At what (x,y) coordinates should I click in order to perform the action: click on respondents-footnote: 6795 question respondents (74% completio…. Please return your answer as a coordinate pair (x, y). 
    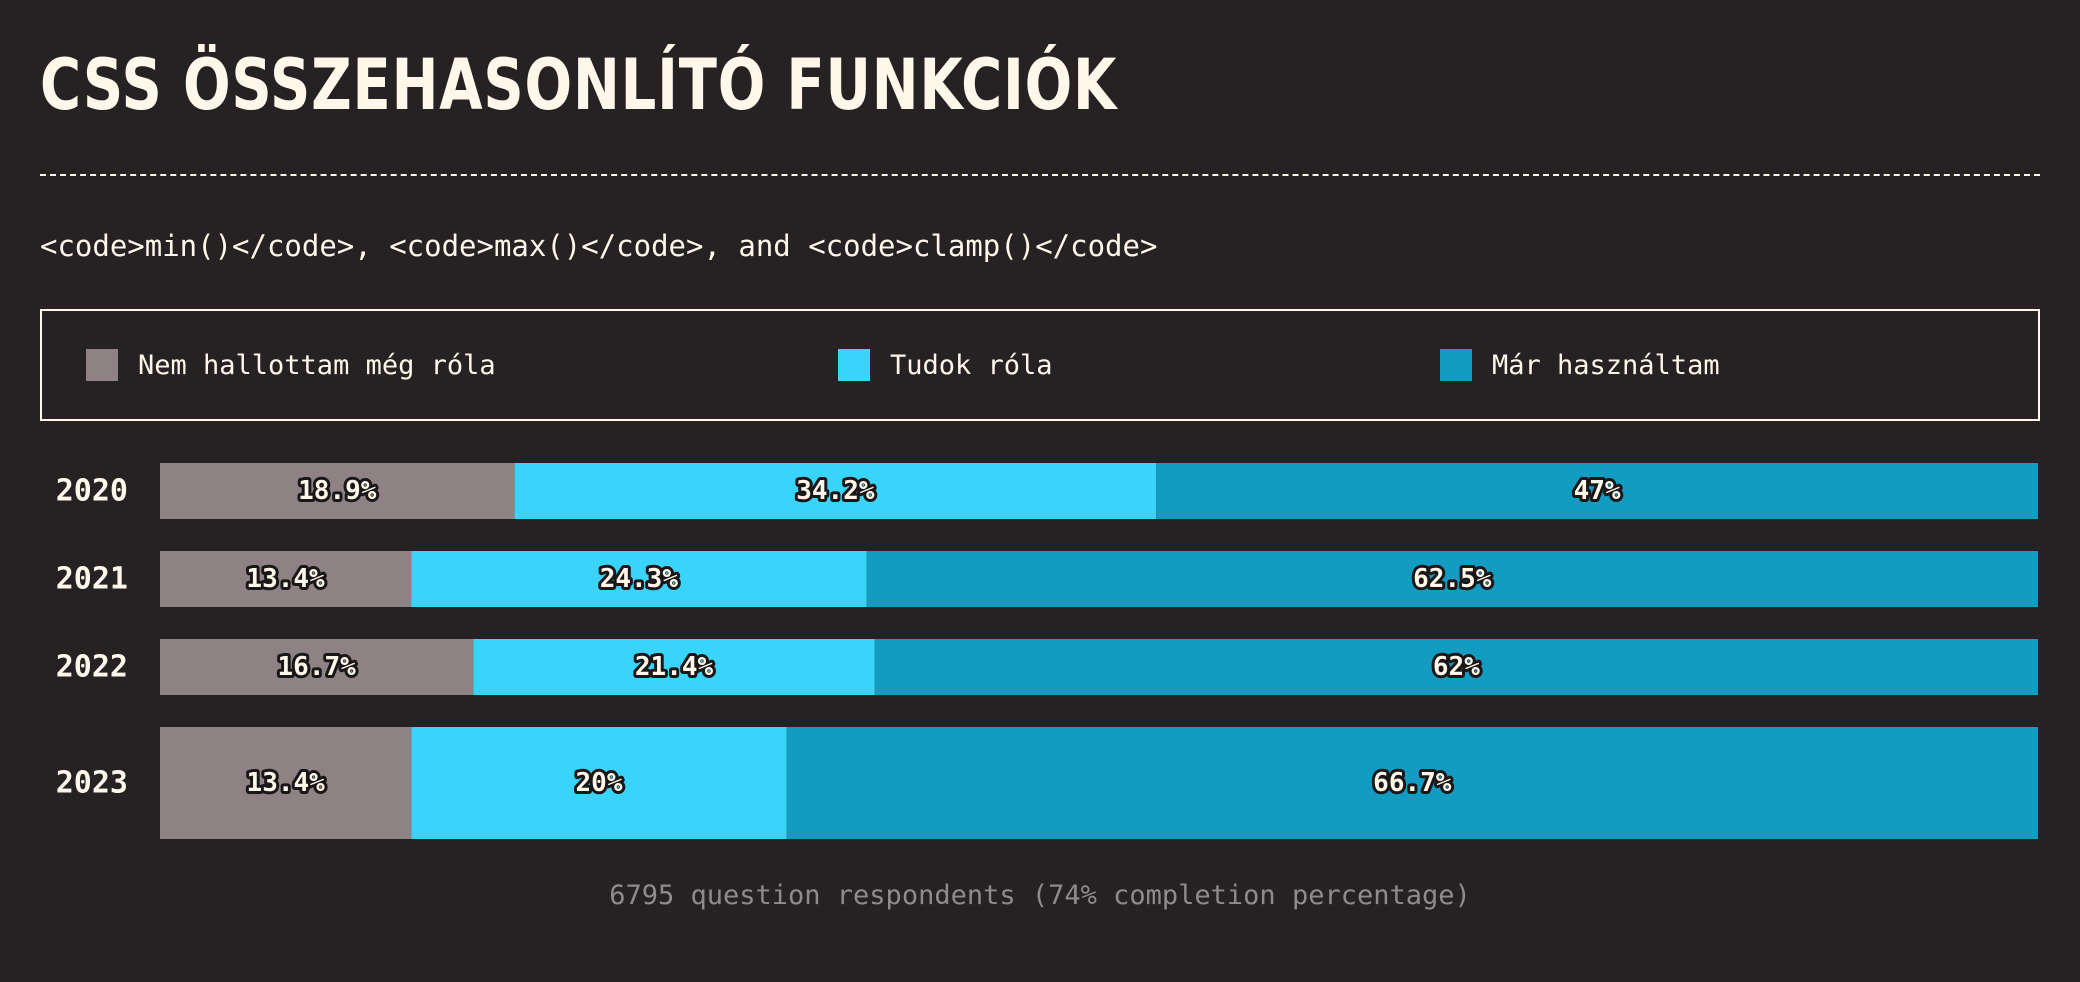
    Looking at the image, I should click on (1040, 895).